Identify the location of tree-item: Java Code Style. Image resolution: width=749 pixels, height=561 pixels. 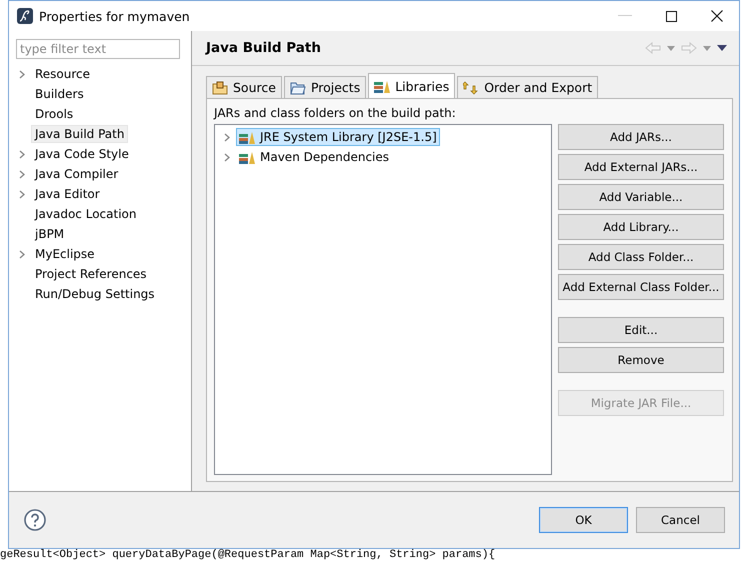
(82, 154).